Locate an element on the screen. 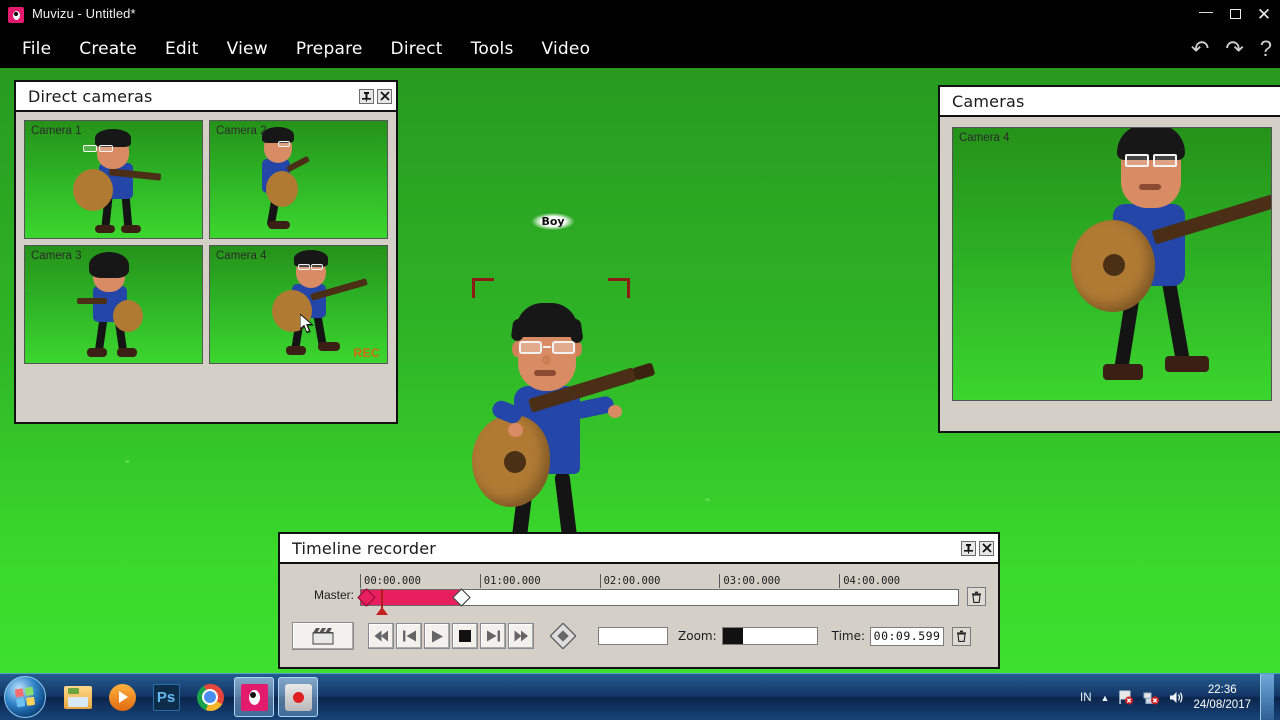 The image size is (1280, 720). system-tray: IN ▲ 22:36 24/08/2017 is located at coordinates (1180, 697).